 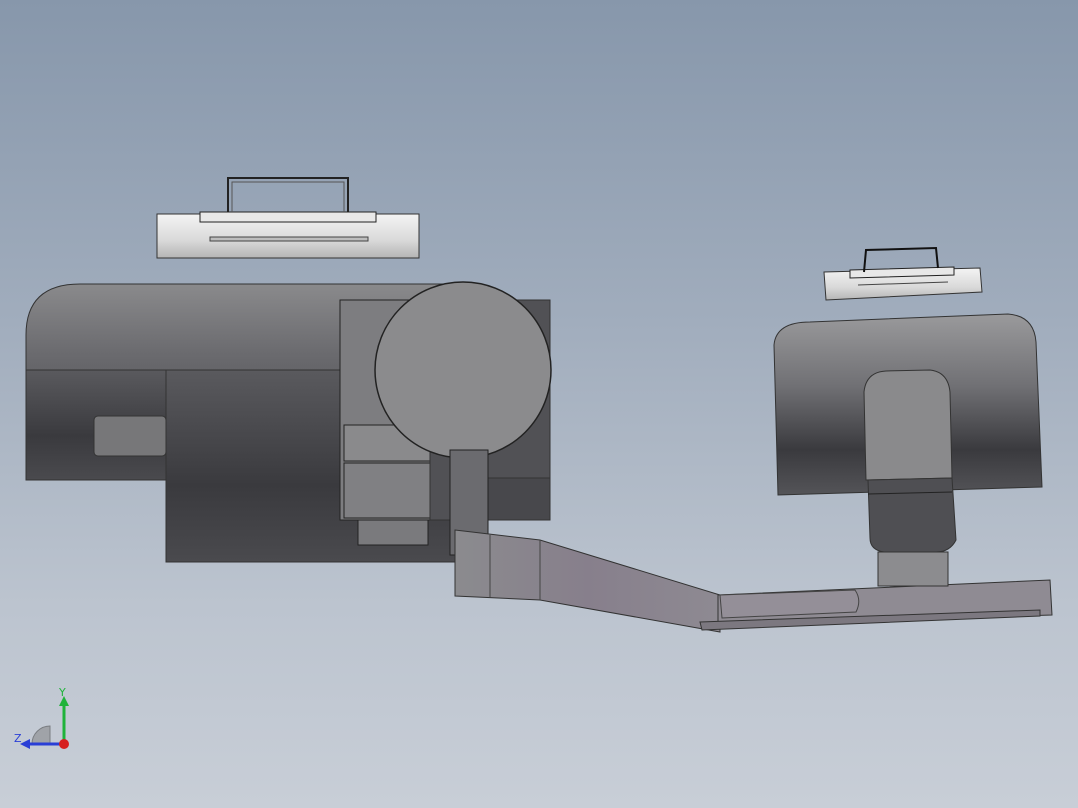 What do you see at coordinates (41, 717) in the screenshot?
I see `coordinate-triad: Y Z` at bounding box center [41, 717].